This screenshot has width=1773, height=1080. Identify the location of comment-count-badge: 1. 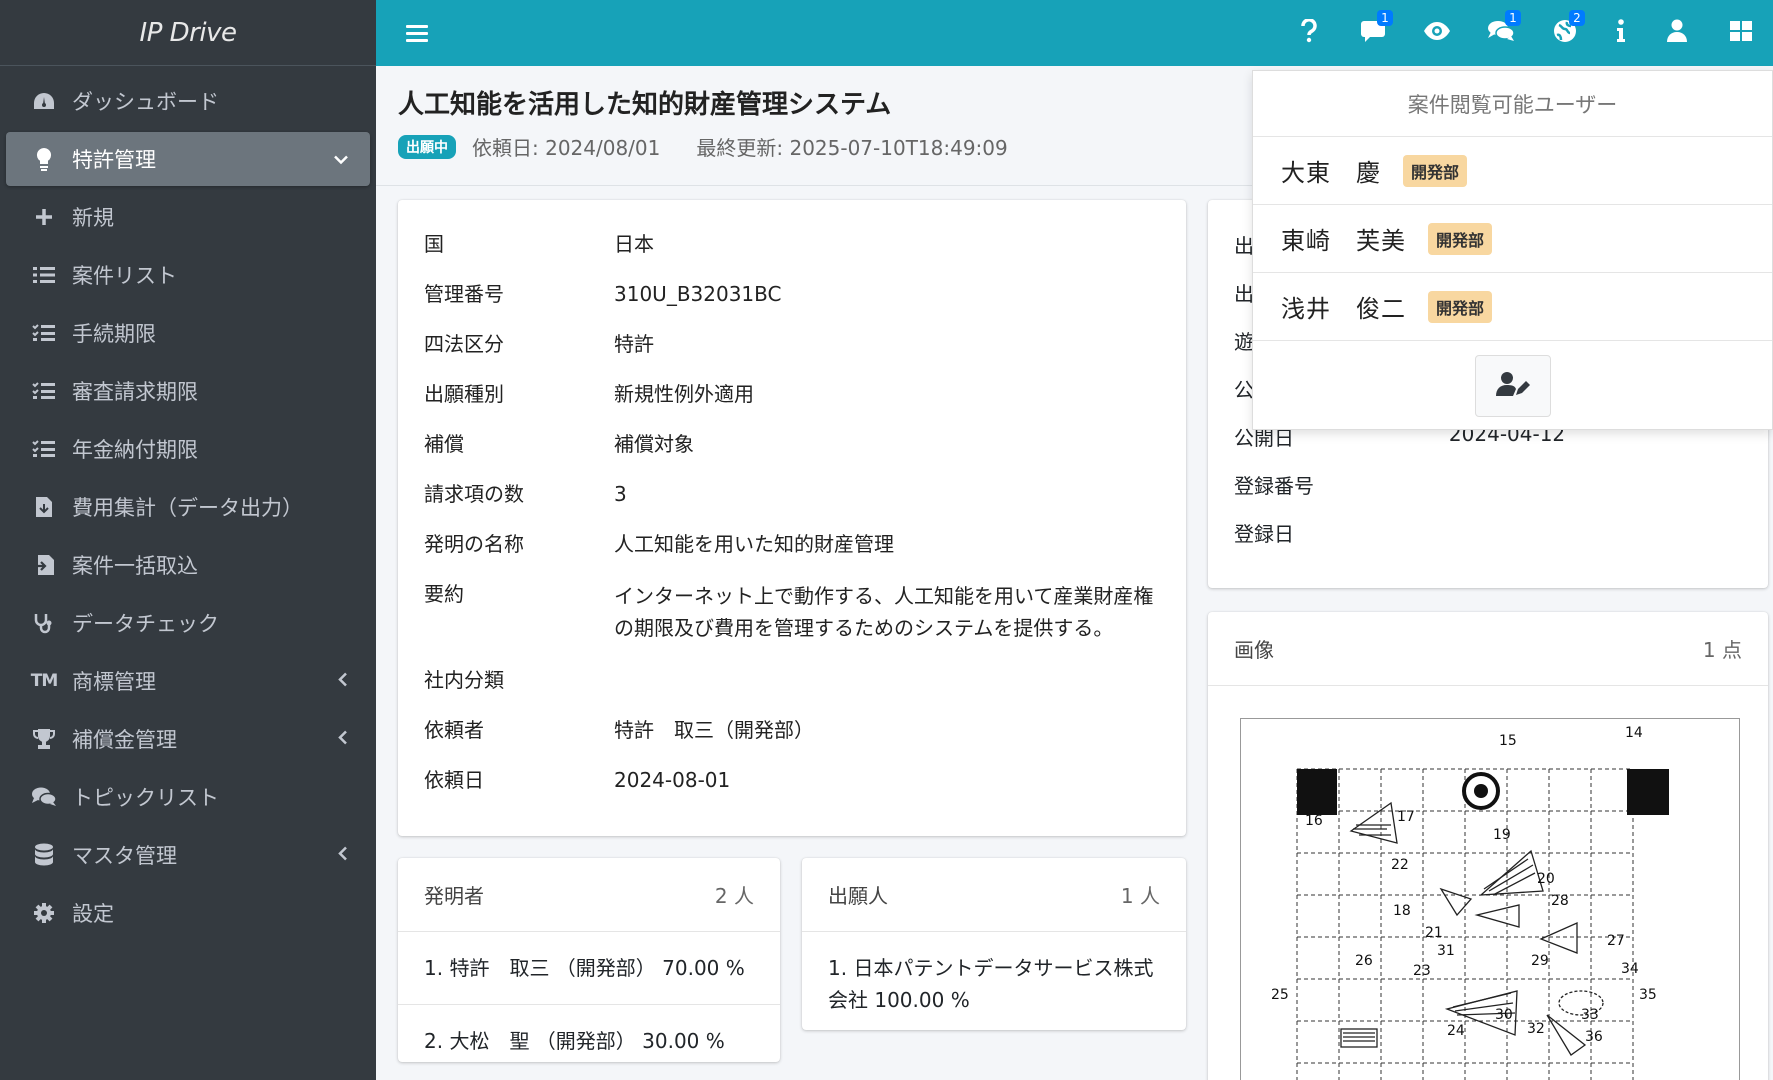
(1385, 18).